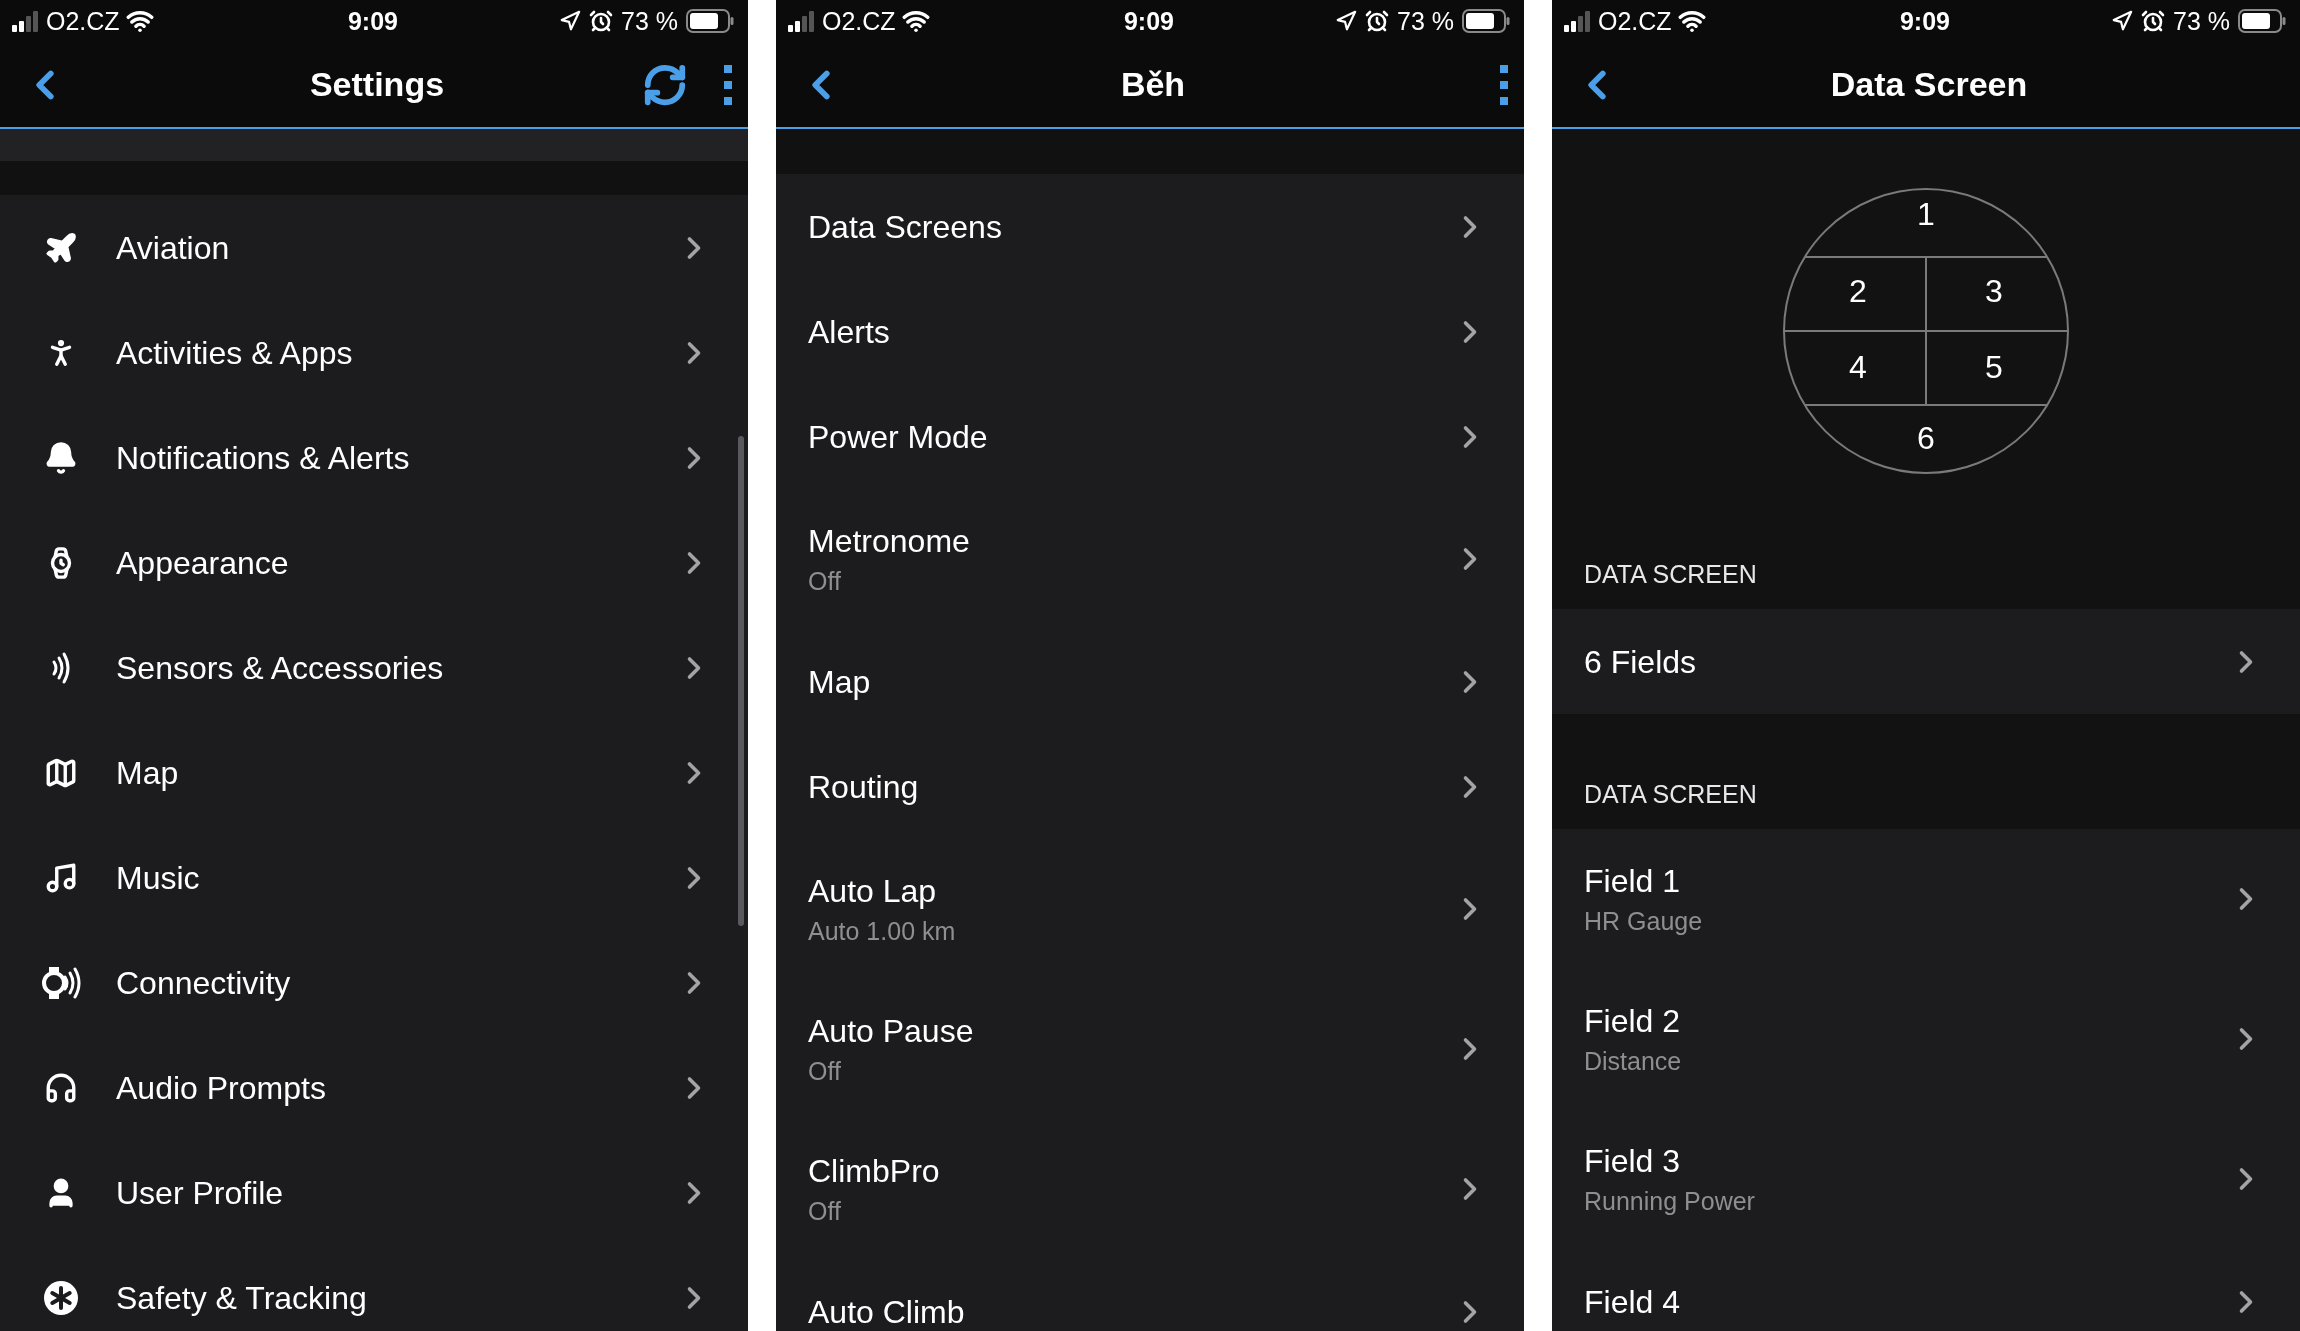 This screenshot has width=2300, height=1331. What do you see at coordinates (1926, 214) in the screenshot?
I see `field-number: 1` at bounding box center [1926, 214].